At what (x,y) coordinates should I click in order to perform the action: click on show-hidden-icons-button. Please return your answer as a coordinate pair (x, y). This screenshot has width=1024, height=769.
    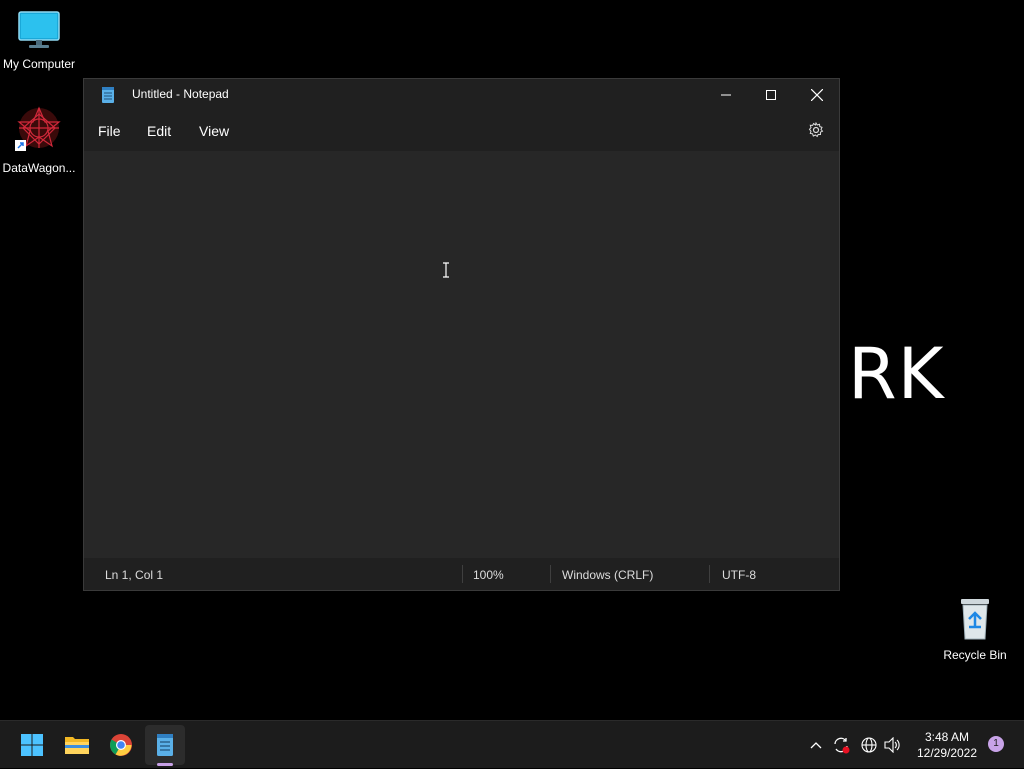
    Looking at the image, I should click on (816, 745).